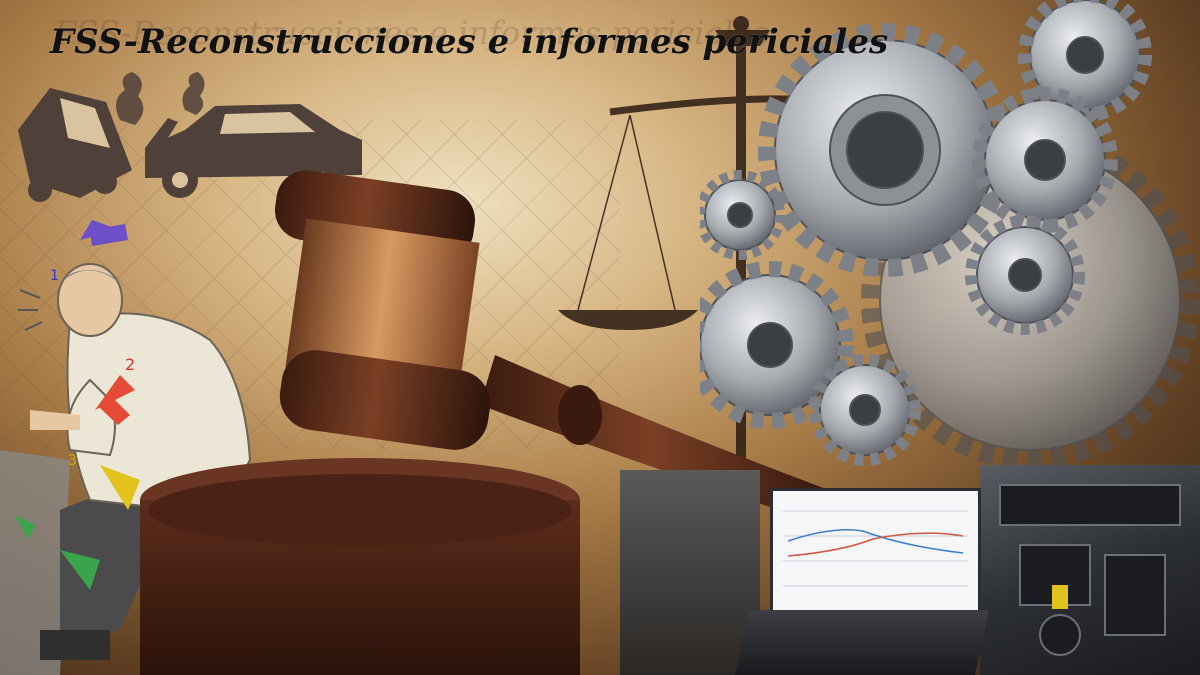  What do you see at coordinates (875, 551) in the screenshot?
I see `laptop-icon` at bounding box center [875, 551].